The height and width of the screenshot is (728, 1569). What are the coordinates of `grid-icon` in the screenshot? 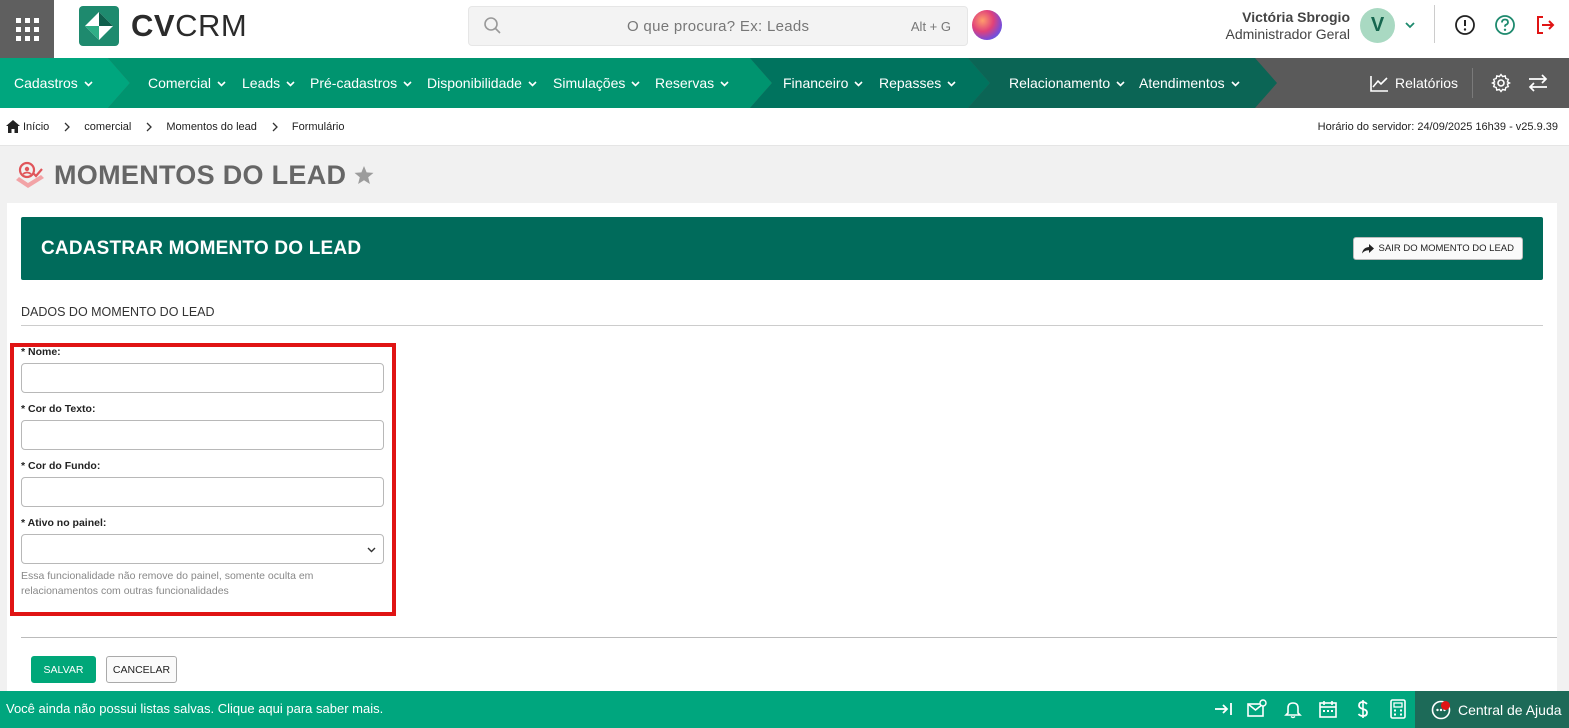 It's located at (27, 29).